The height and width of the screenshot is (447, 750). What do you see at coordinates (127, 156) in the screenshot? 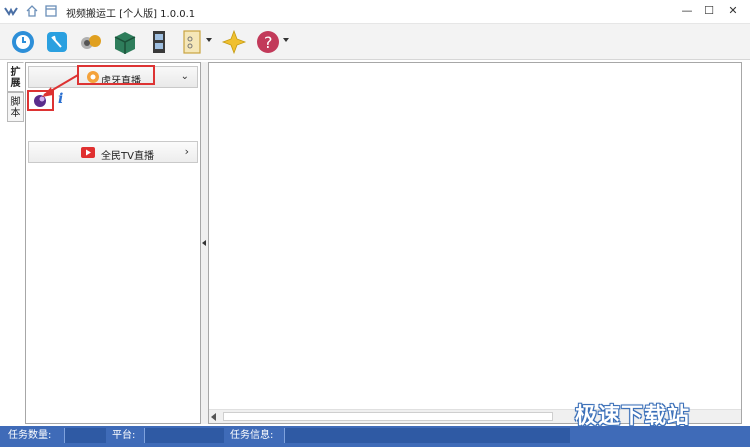
I see `accordion-label: 全民TV直播` at bounding box center [127, 156].